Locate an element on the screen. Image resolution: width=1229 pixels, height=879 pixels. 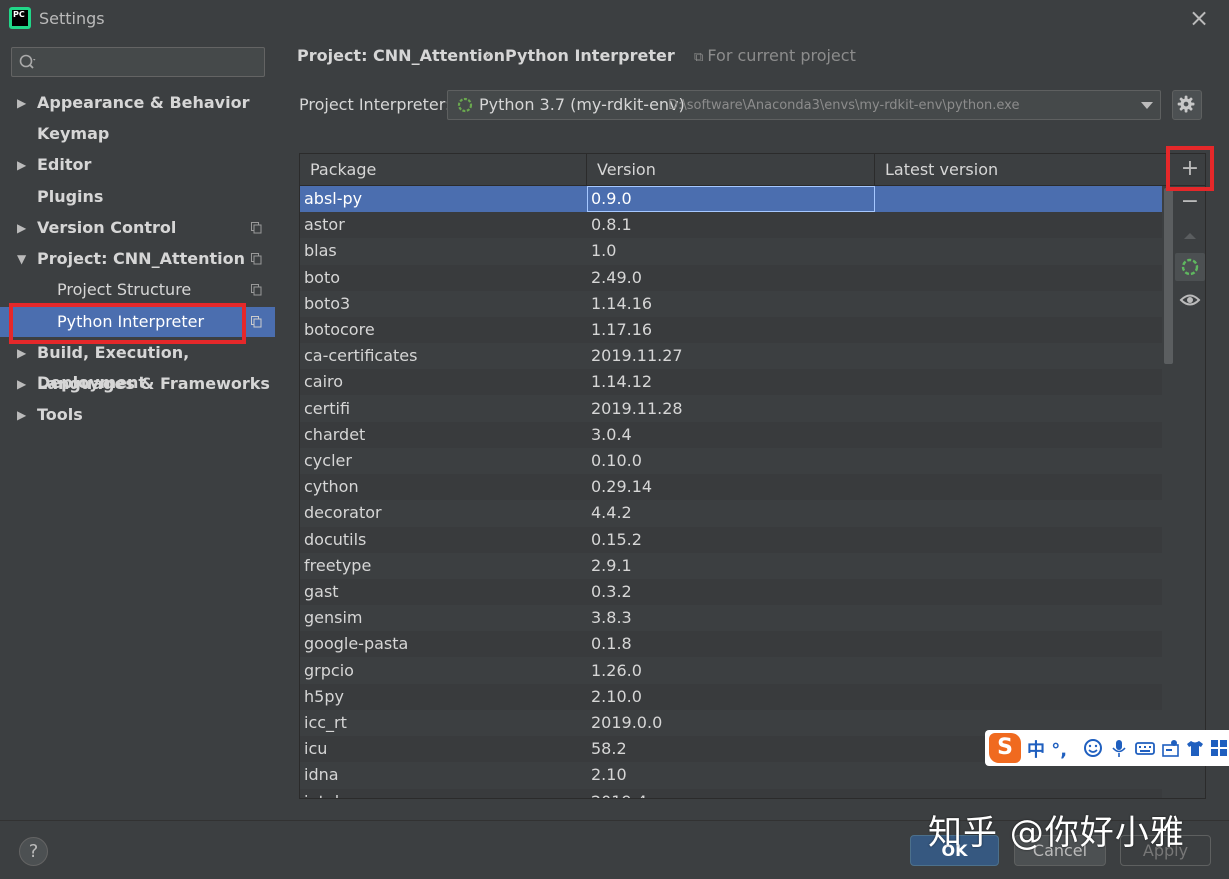
emoji-icon is located at coordinates (1093, 748).